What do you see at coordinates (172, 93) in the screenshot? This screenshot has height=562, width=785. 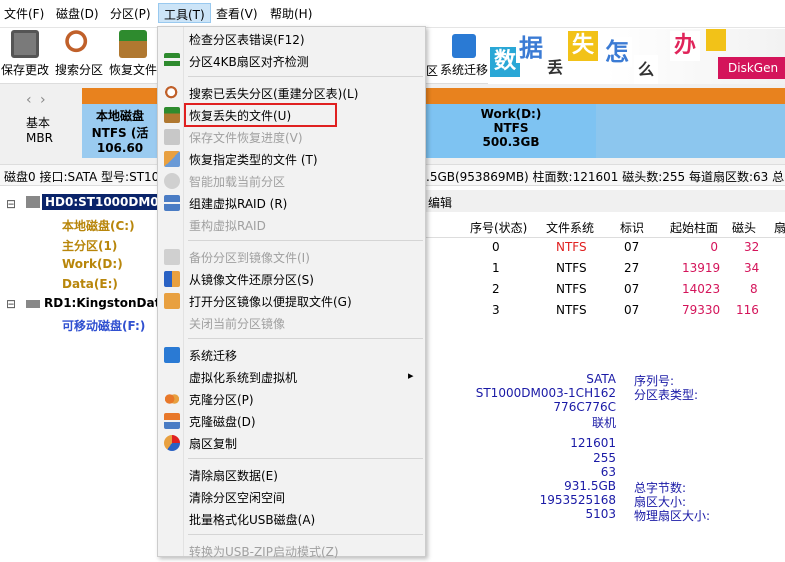 I see `search-icon` at bounding box center [172, 93].